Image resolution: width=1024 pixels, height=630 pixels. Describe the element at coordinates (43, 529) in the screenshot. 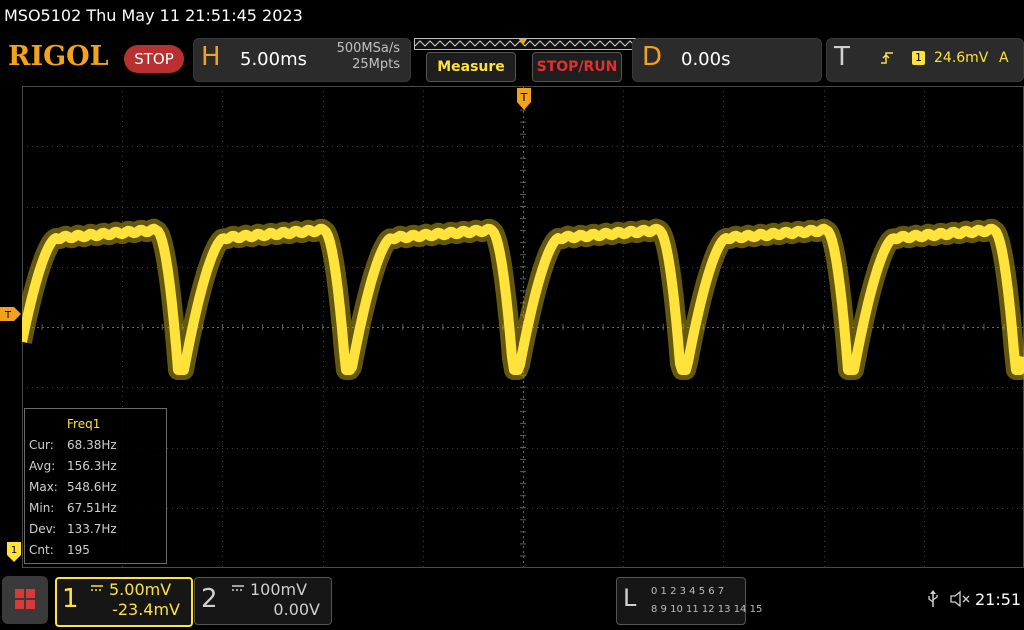

I see `measurement-label: Dev:` at that location.